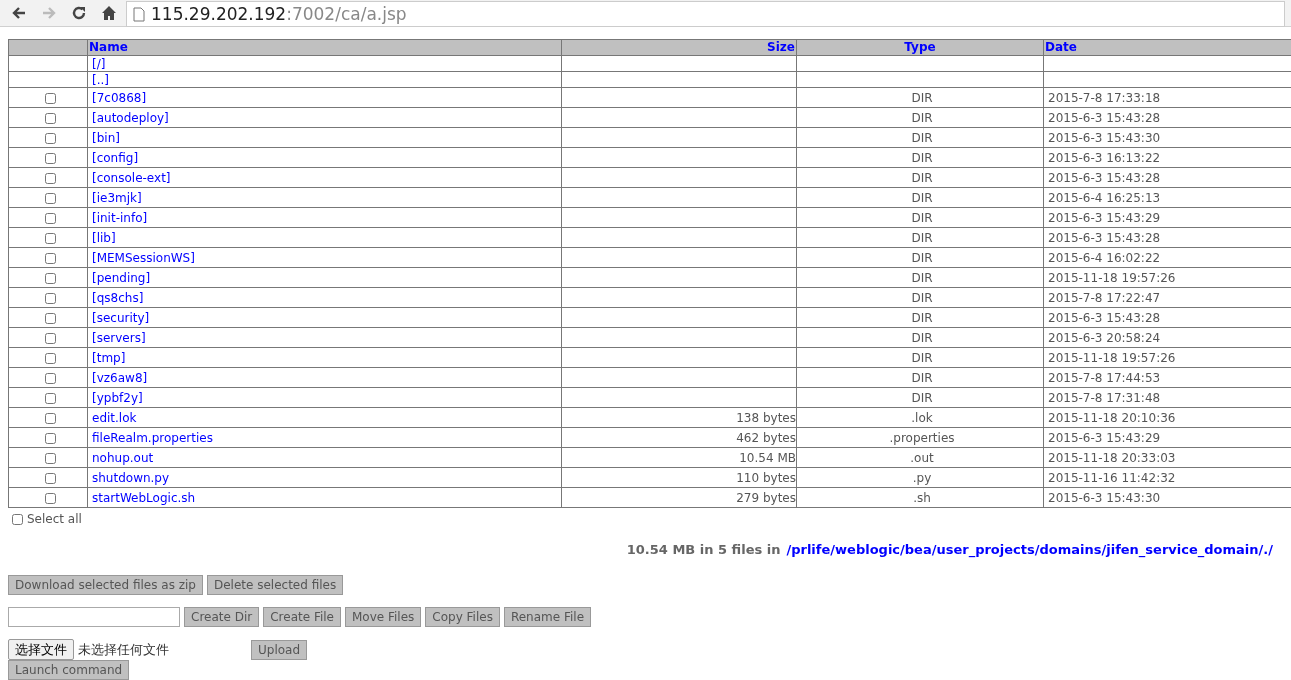 The height and width of the screenshot is (680, 1291). Describe the element at coordinates (114, 417) in the screenshot. I see `file-link: edit.lok` at that location.